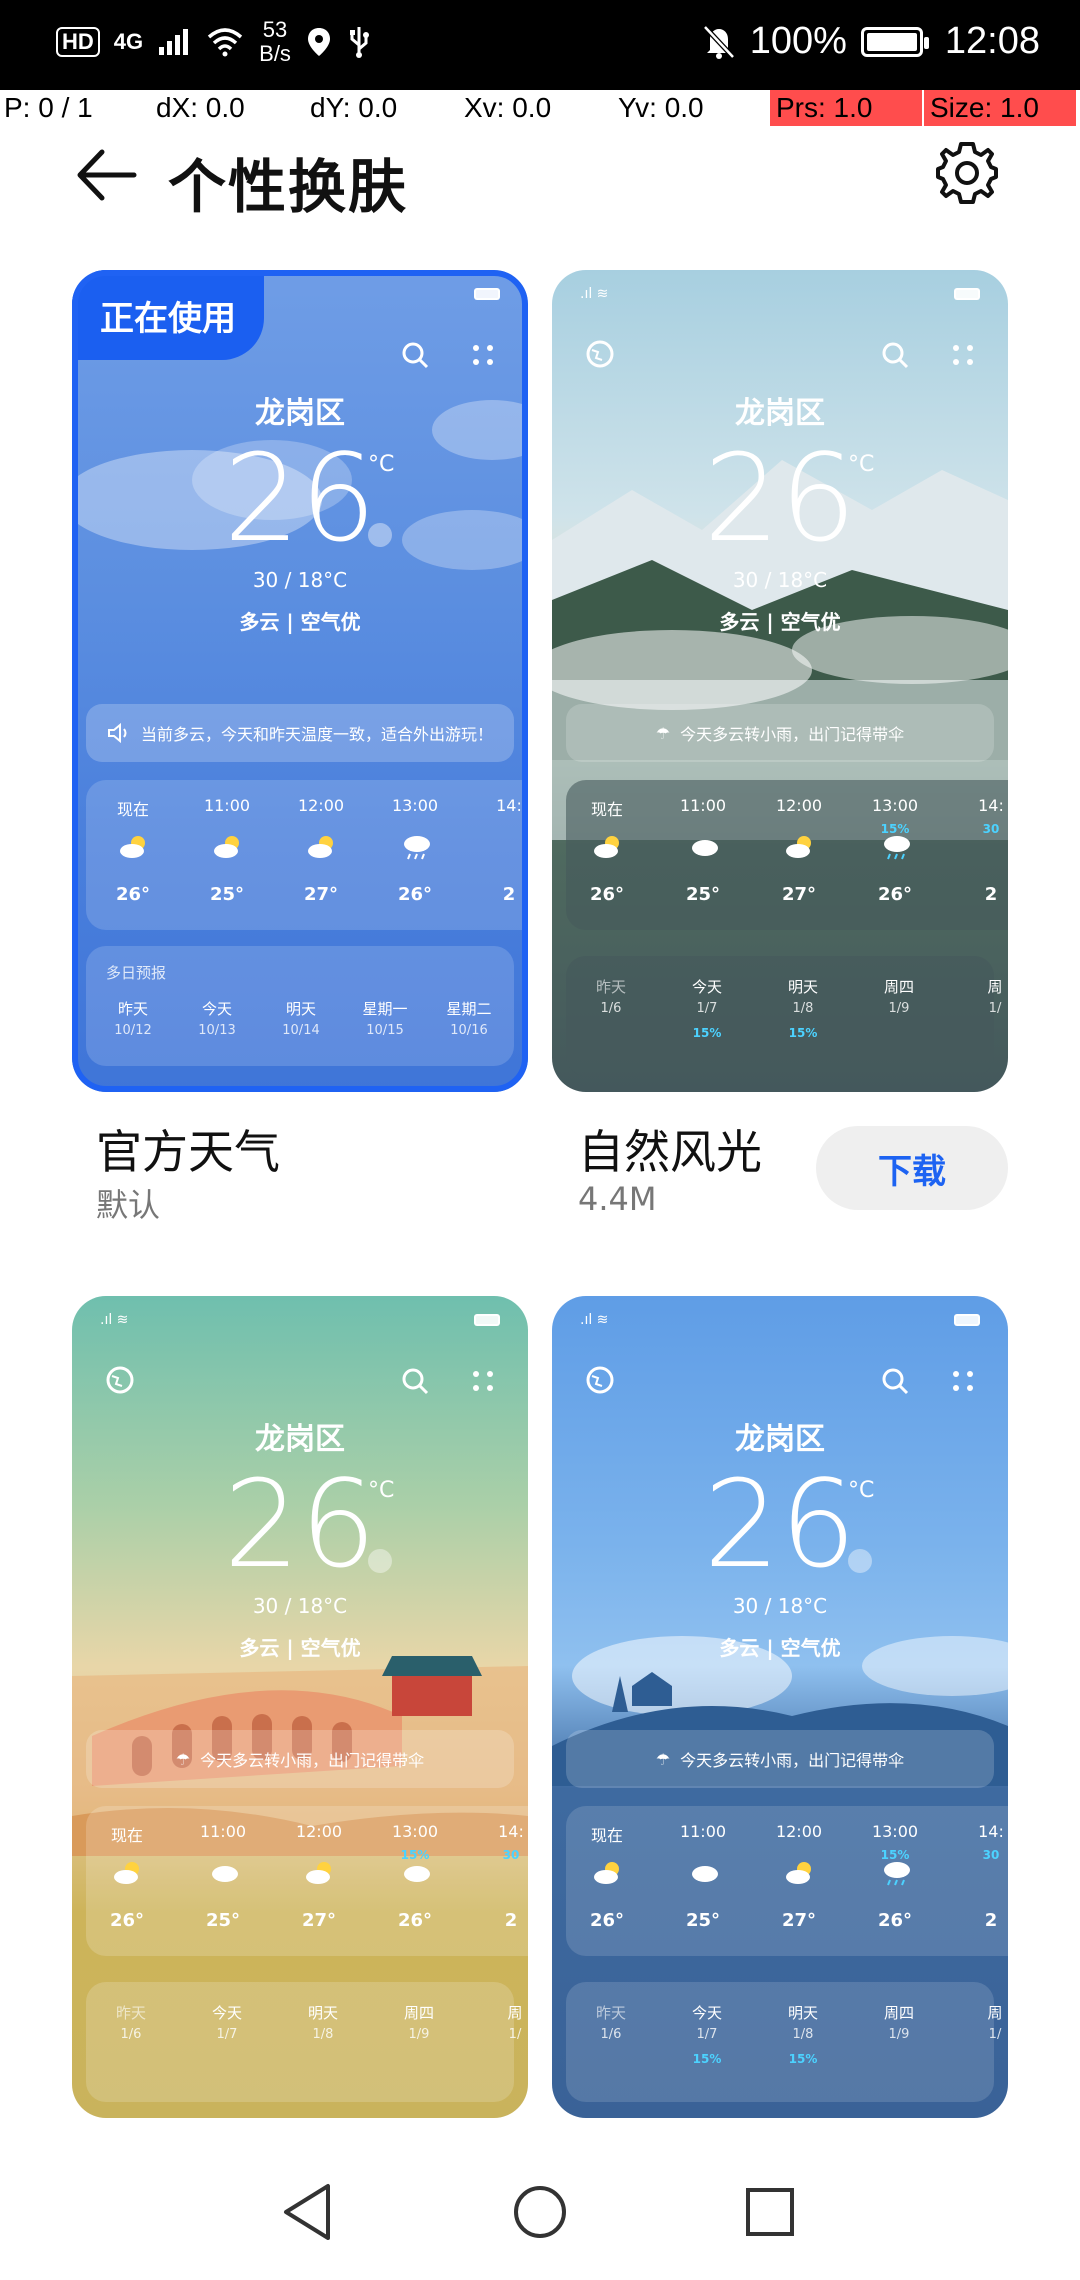 This screenshot has height=2280, width=1080. Describe the element at coordinates (799, 894) in the screenshot. I see `hour-temp: 27°` at that location.